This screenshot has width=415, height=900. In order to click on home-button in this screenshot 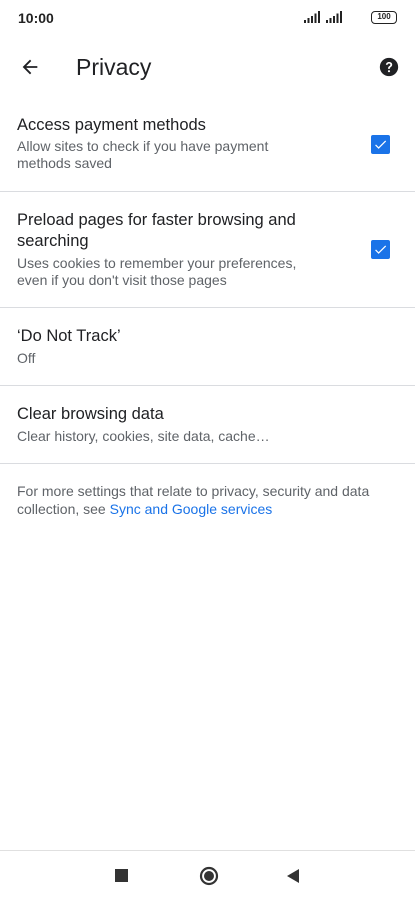, I will do `click(209, 876)`.